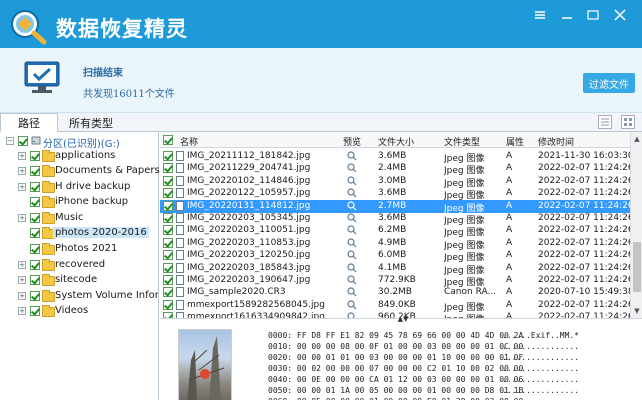  What do you see at coordinates (605, 122) in the screenshot?
I see `detail-view-icon` at bounding box center [605, 122].